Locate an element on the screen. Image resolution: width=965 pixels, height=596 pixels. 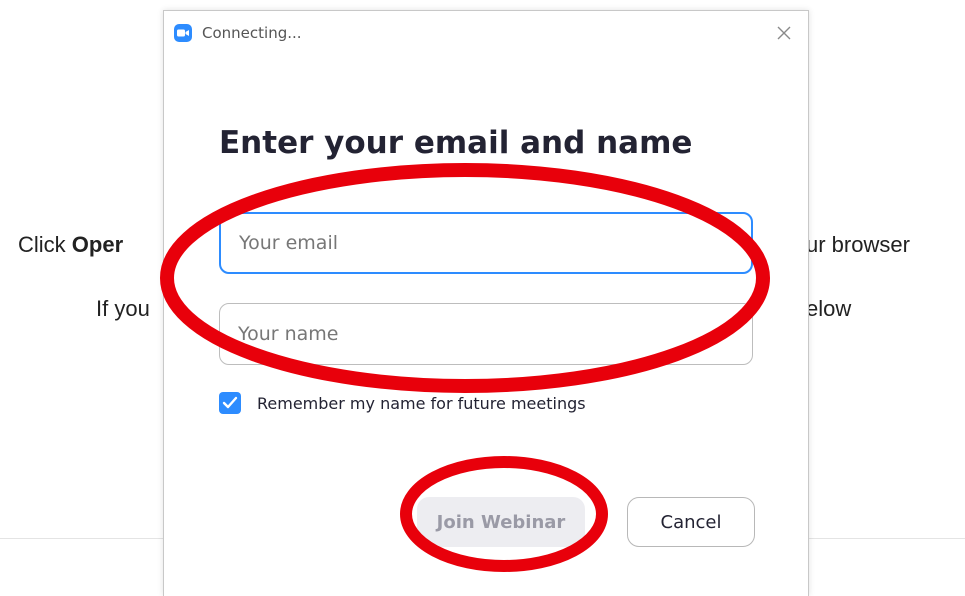
remember-name-option: Remember my name for future meetings is located at coordinates (434, 404).